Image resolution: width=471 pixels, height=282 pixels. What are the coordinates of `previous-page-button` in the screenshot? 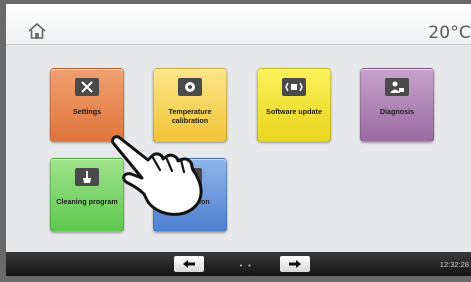 It's located at (189, 264).